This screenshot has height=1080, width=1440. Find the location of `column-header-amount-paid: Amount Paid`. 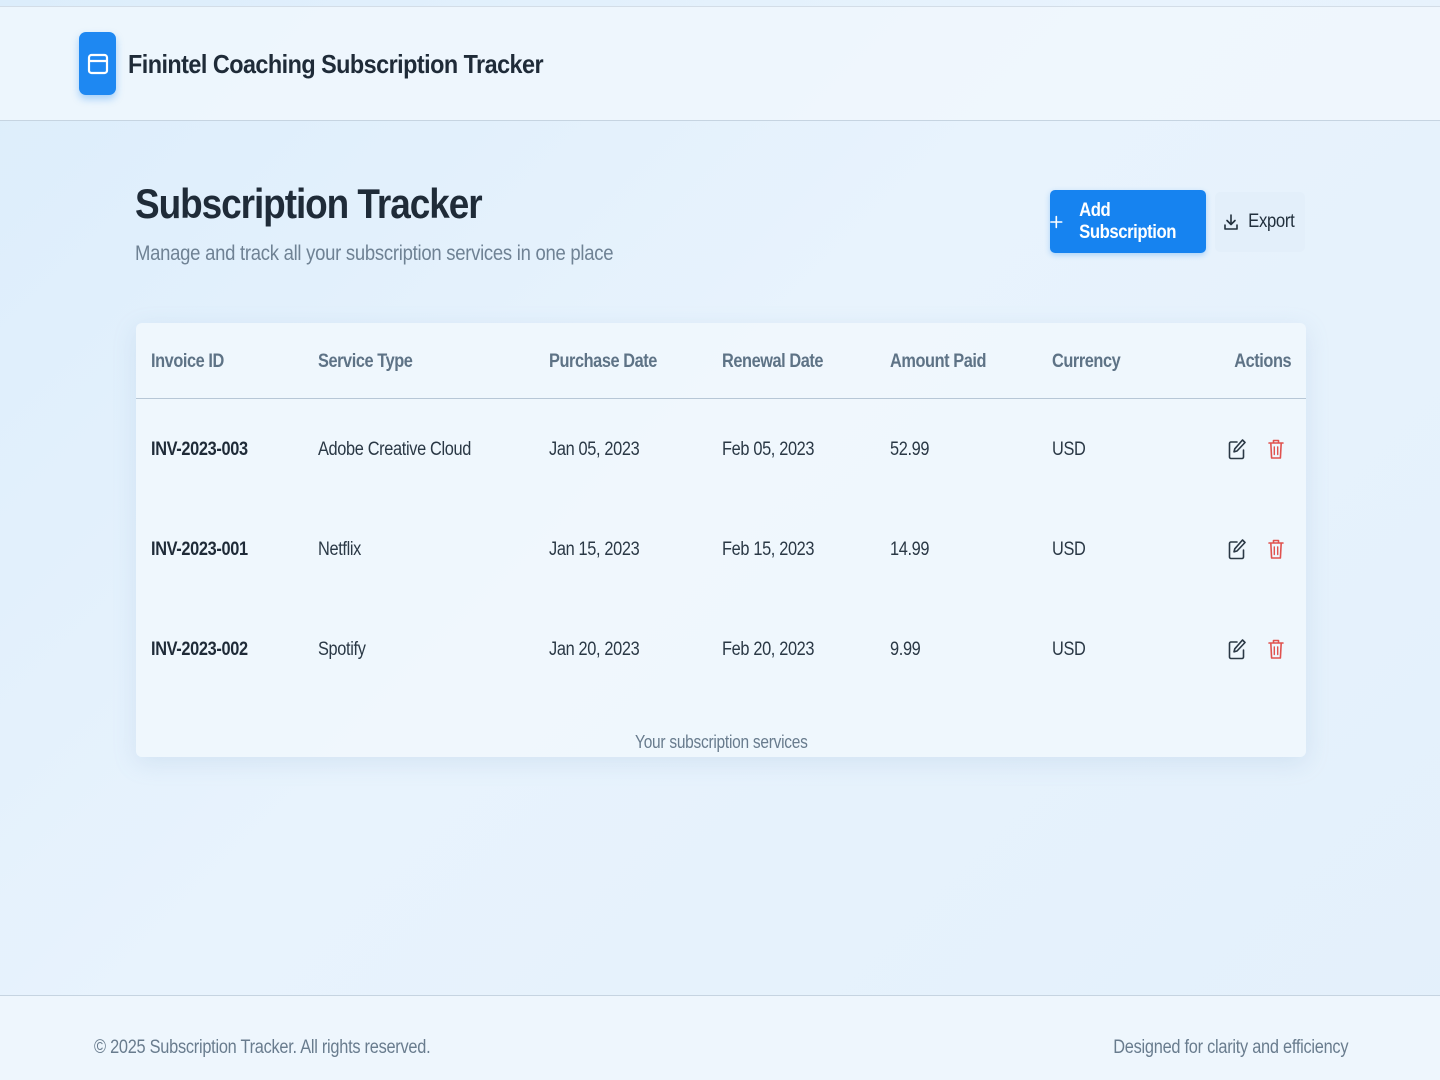

column-header-amount-paid: Amount Paid is located at coordinates (938, 362).